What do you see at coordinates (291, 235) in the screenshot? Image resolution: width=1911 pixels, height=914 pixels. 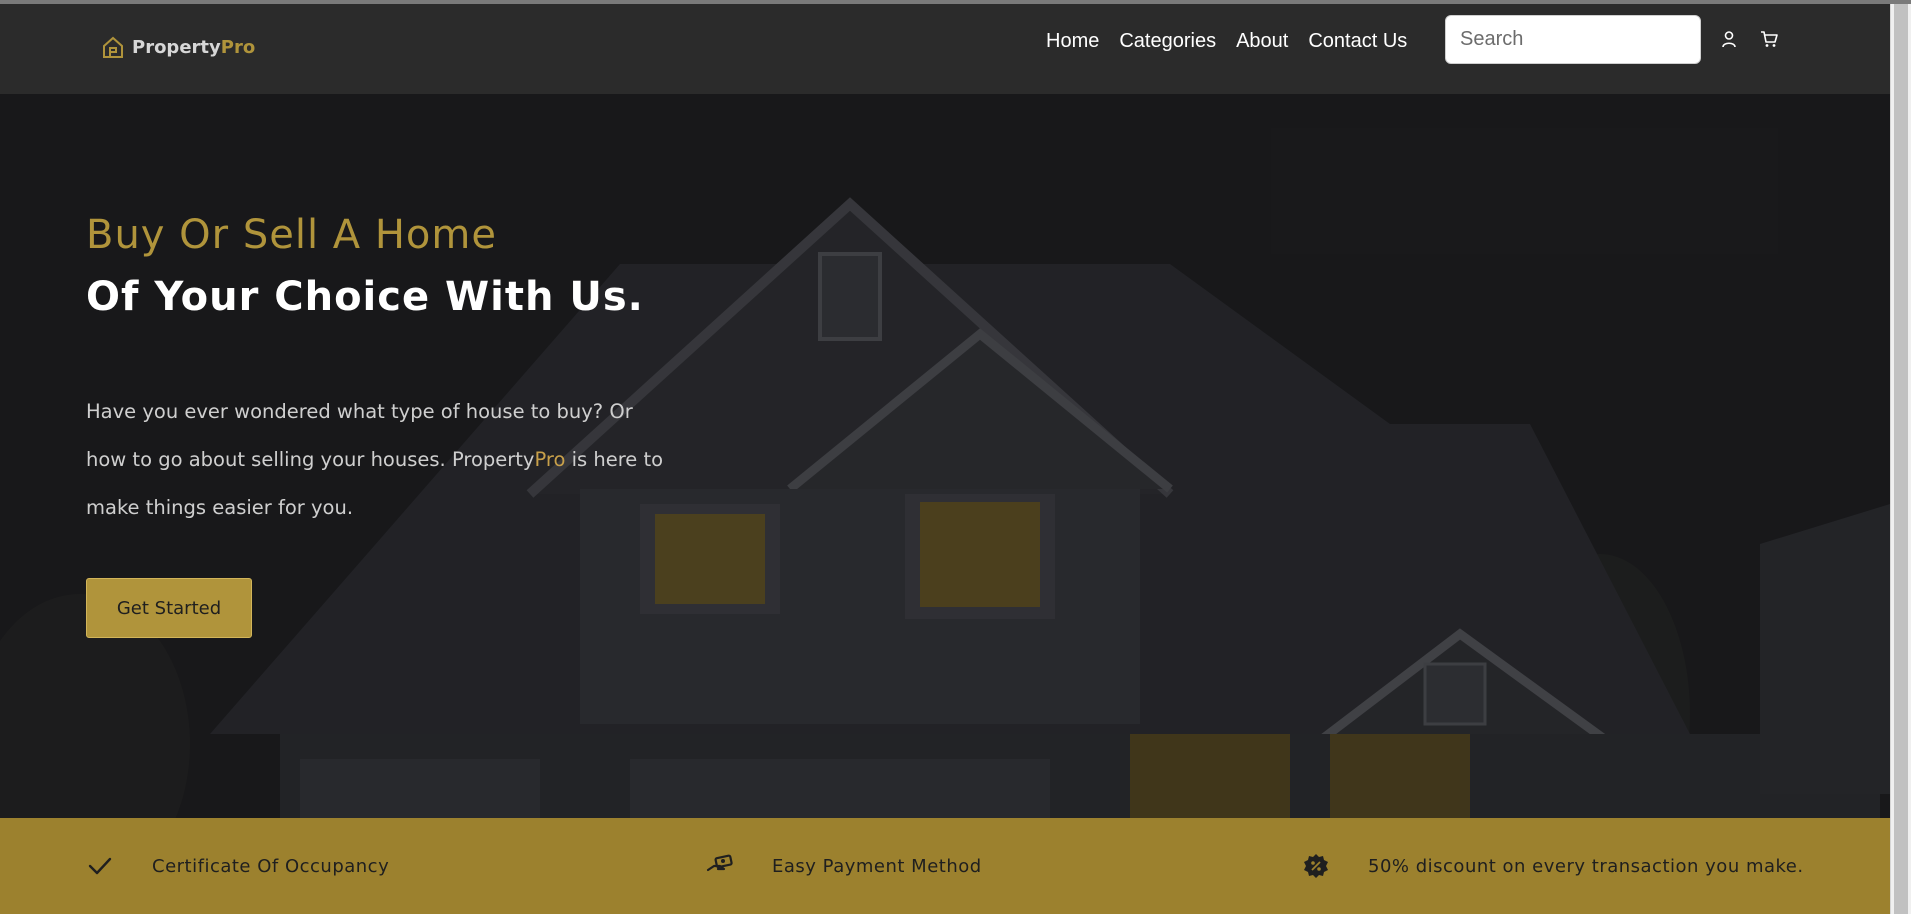 I see `hero-headline-line-1: Buy Or Sell A Home` at bounding box center [291, 235].